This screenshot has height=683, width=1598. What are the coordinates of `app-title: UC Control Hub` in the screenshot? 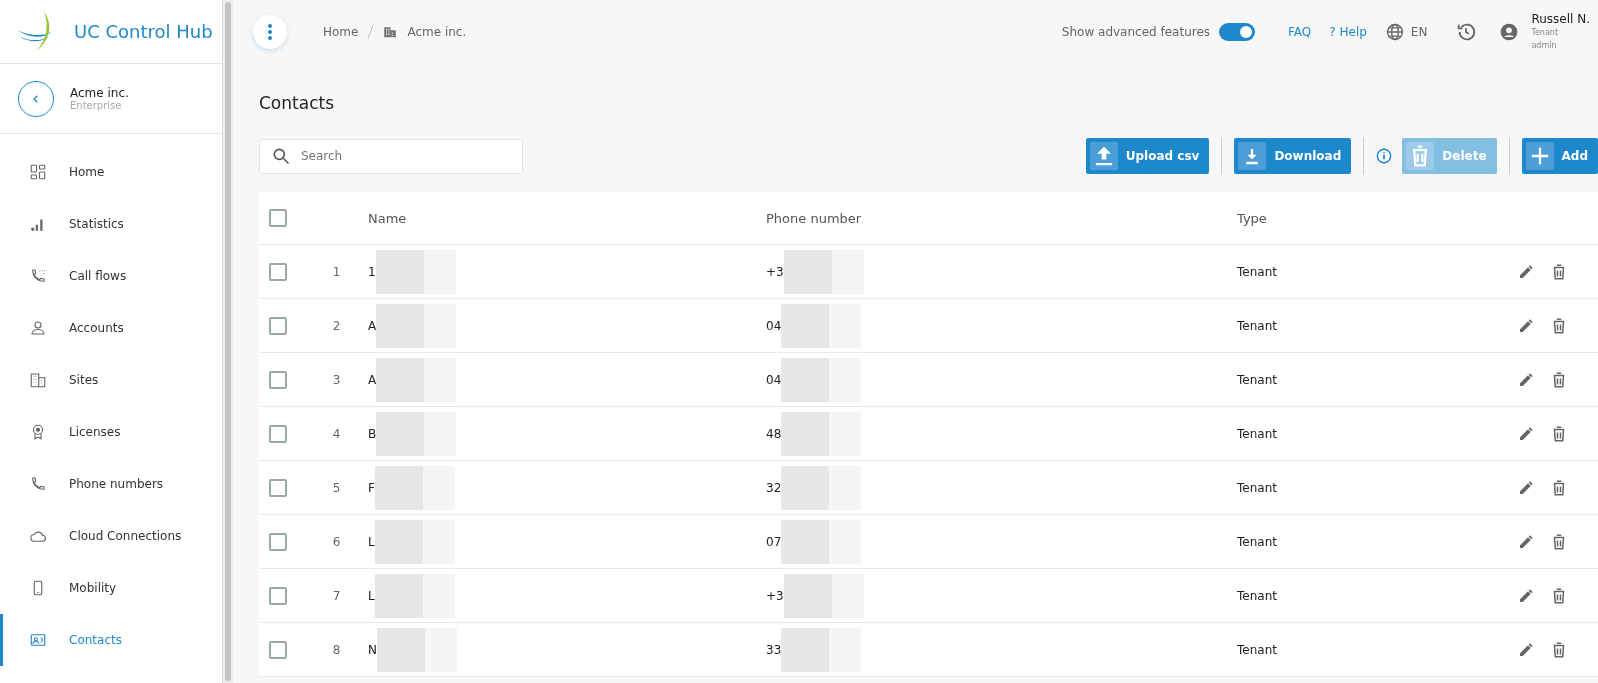 It's located at (143, 31).